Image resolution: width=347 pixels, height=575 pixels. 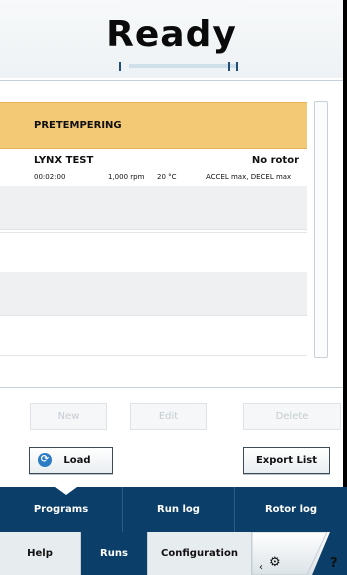 What do you see at coordinates (286, 460) in the screenshot?
I see `export-list-button: Export List` at bounding box center [286, 460].